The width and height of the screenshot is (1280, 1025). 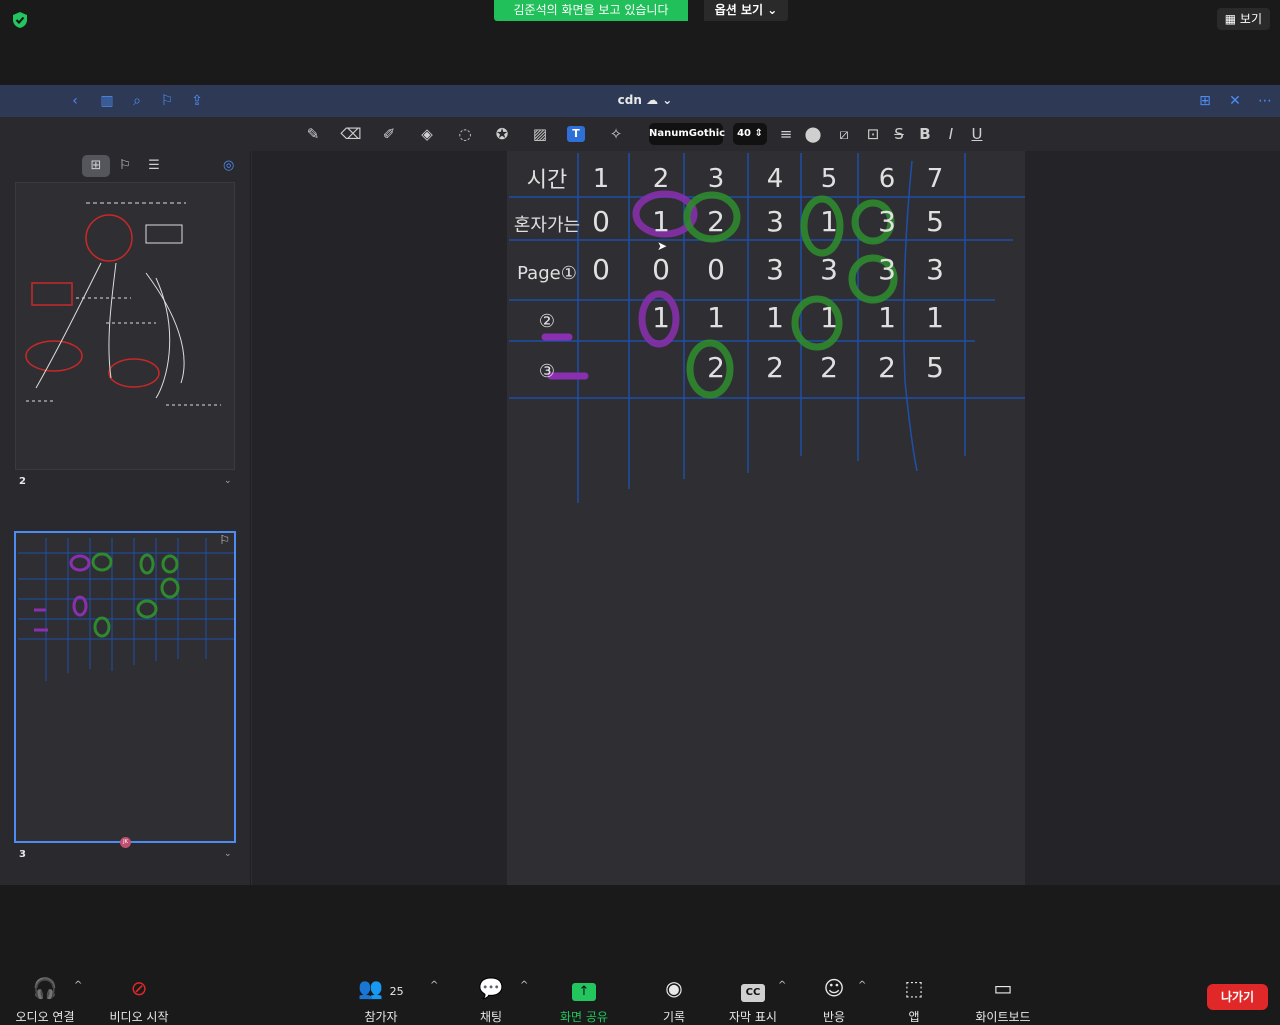 I want to click on record-button: ◉ 기록, so click(x=674, y=1000).